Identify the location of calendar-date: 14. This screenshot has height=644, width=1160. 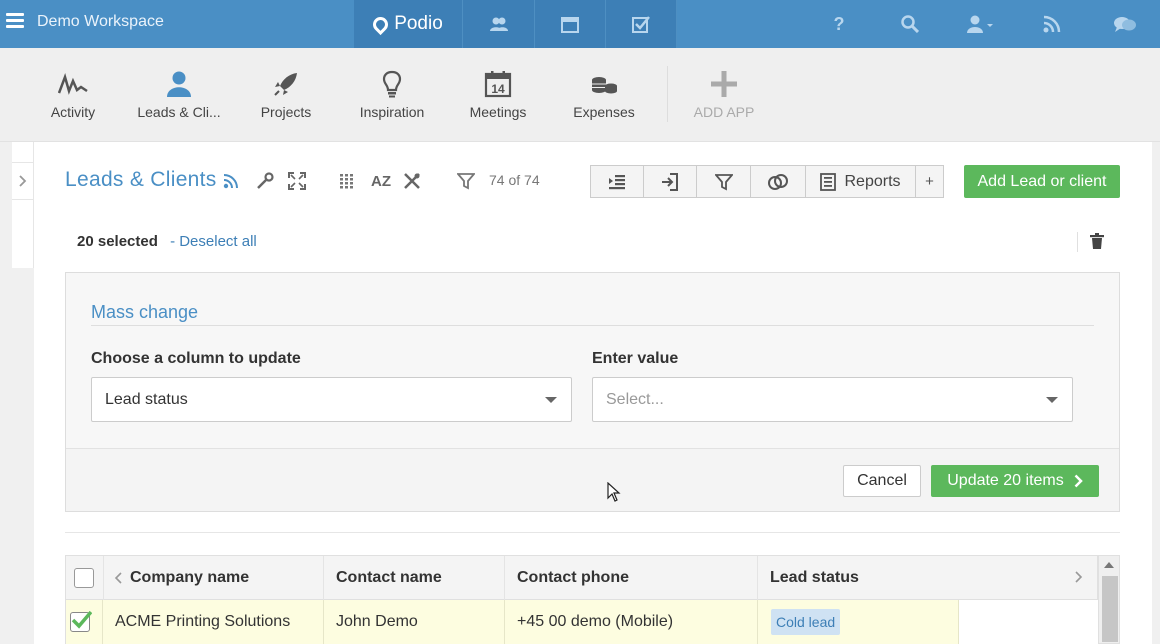
(498, 89).